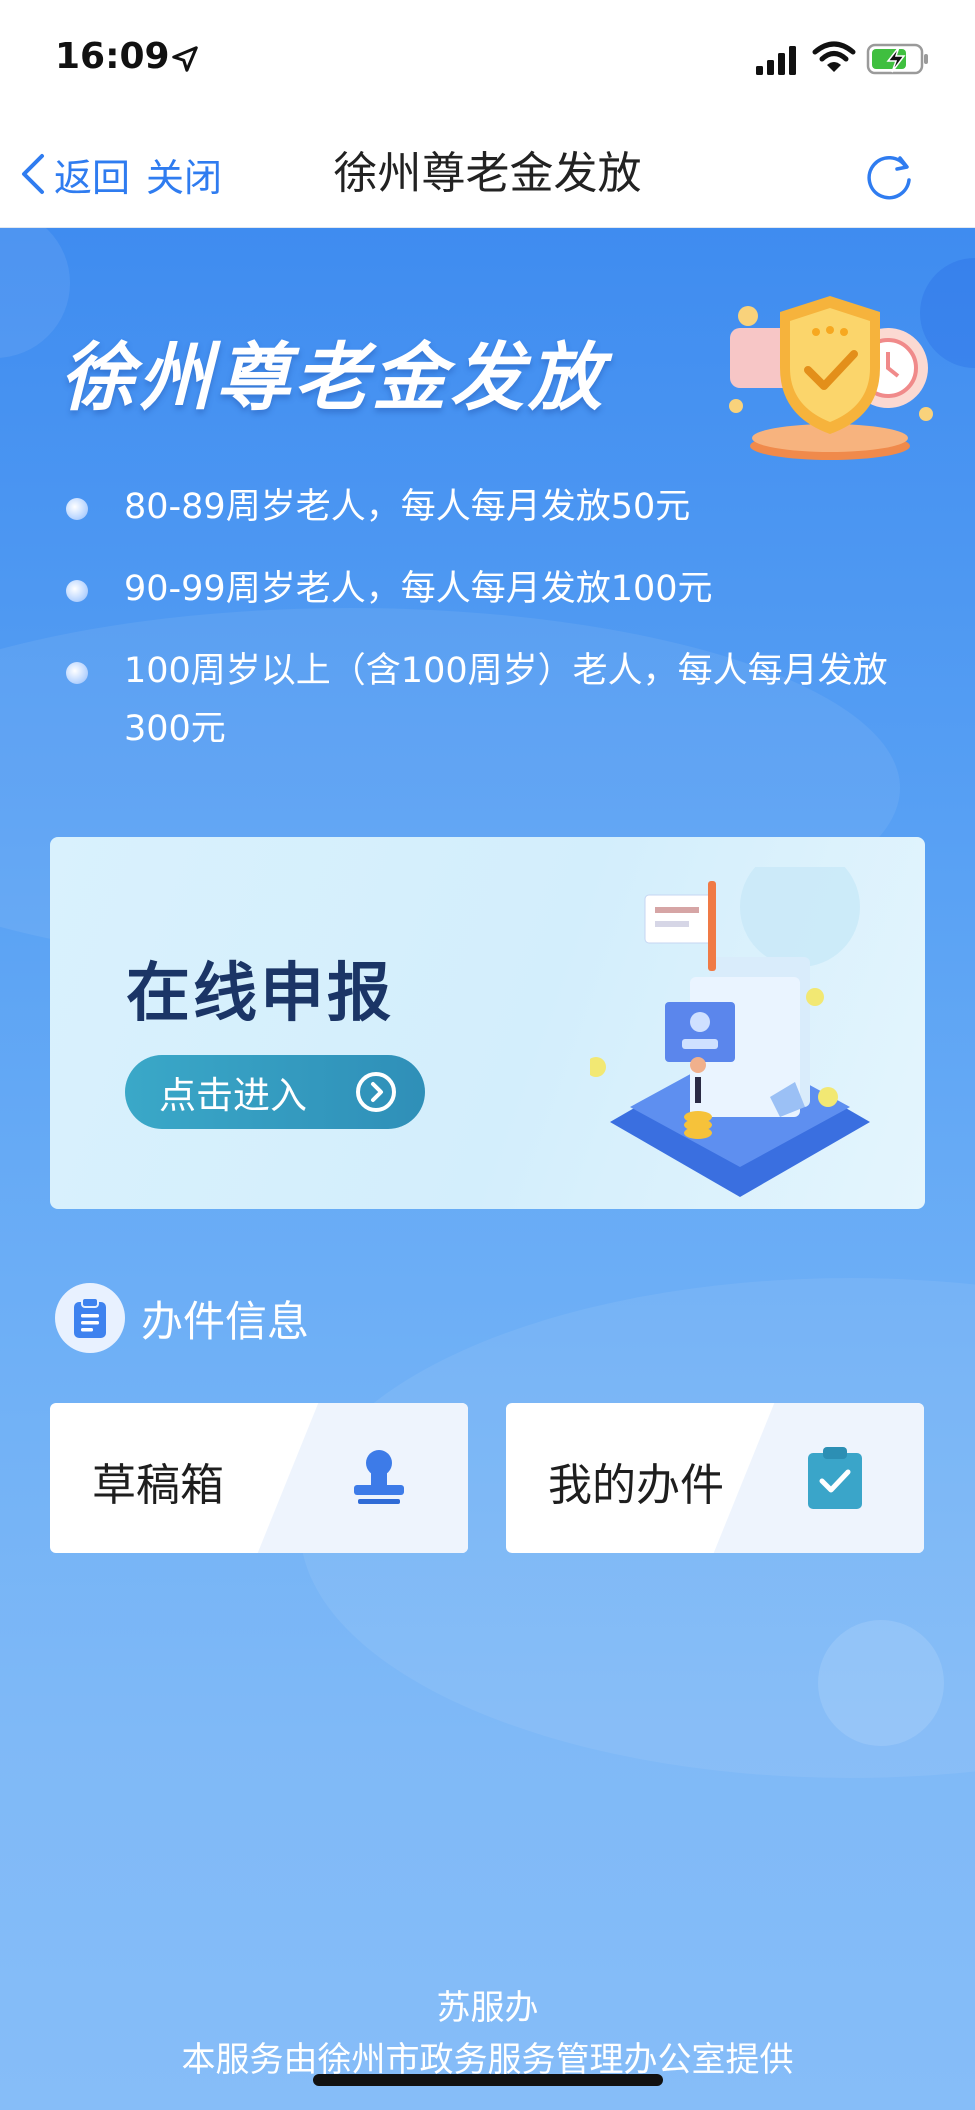  What do you see at coordinates (259, 1478) in the screenshot?
I see `drafts-tile: 草稿箱` at bounding box center [259, 1478].